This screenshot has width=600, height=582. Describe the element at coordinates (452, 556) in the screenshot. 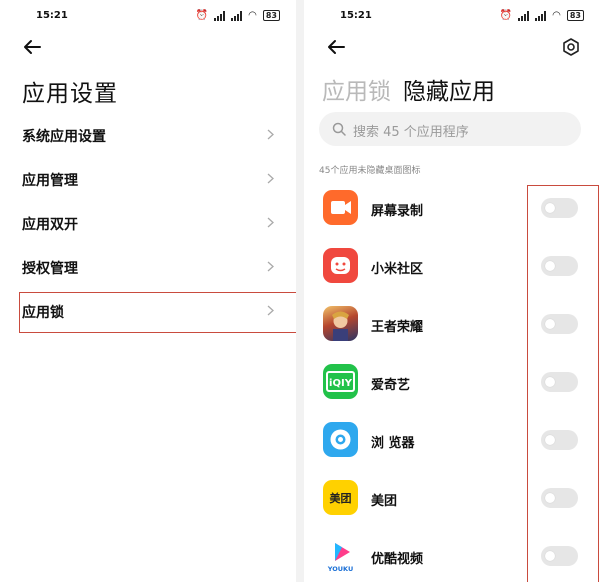

I see `list-item: YOUKU 优酷视频` at that location.